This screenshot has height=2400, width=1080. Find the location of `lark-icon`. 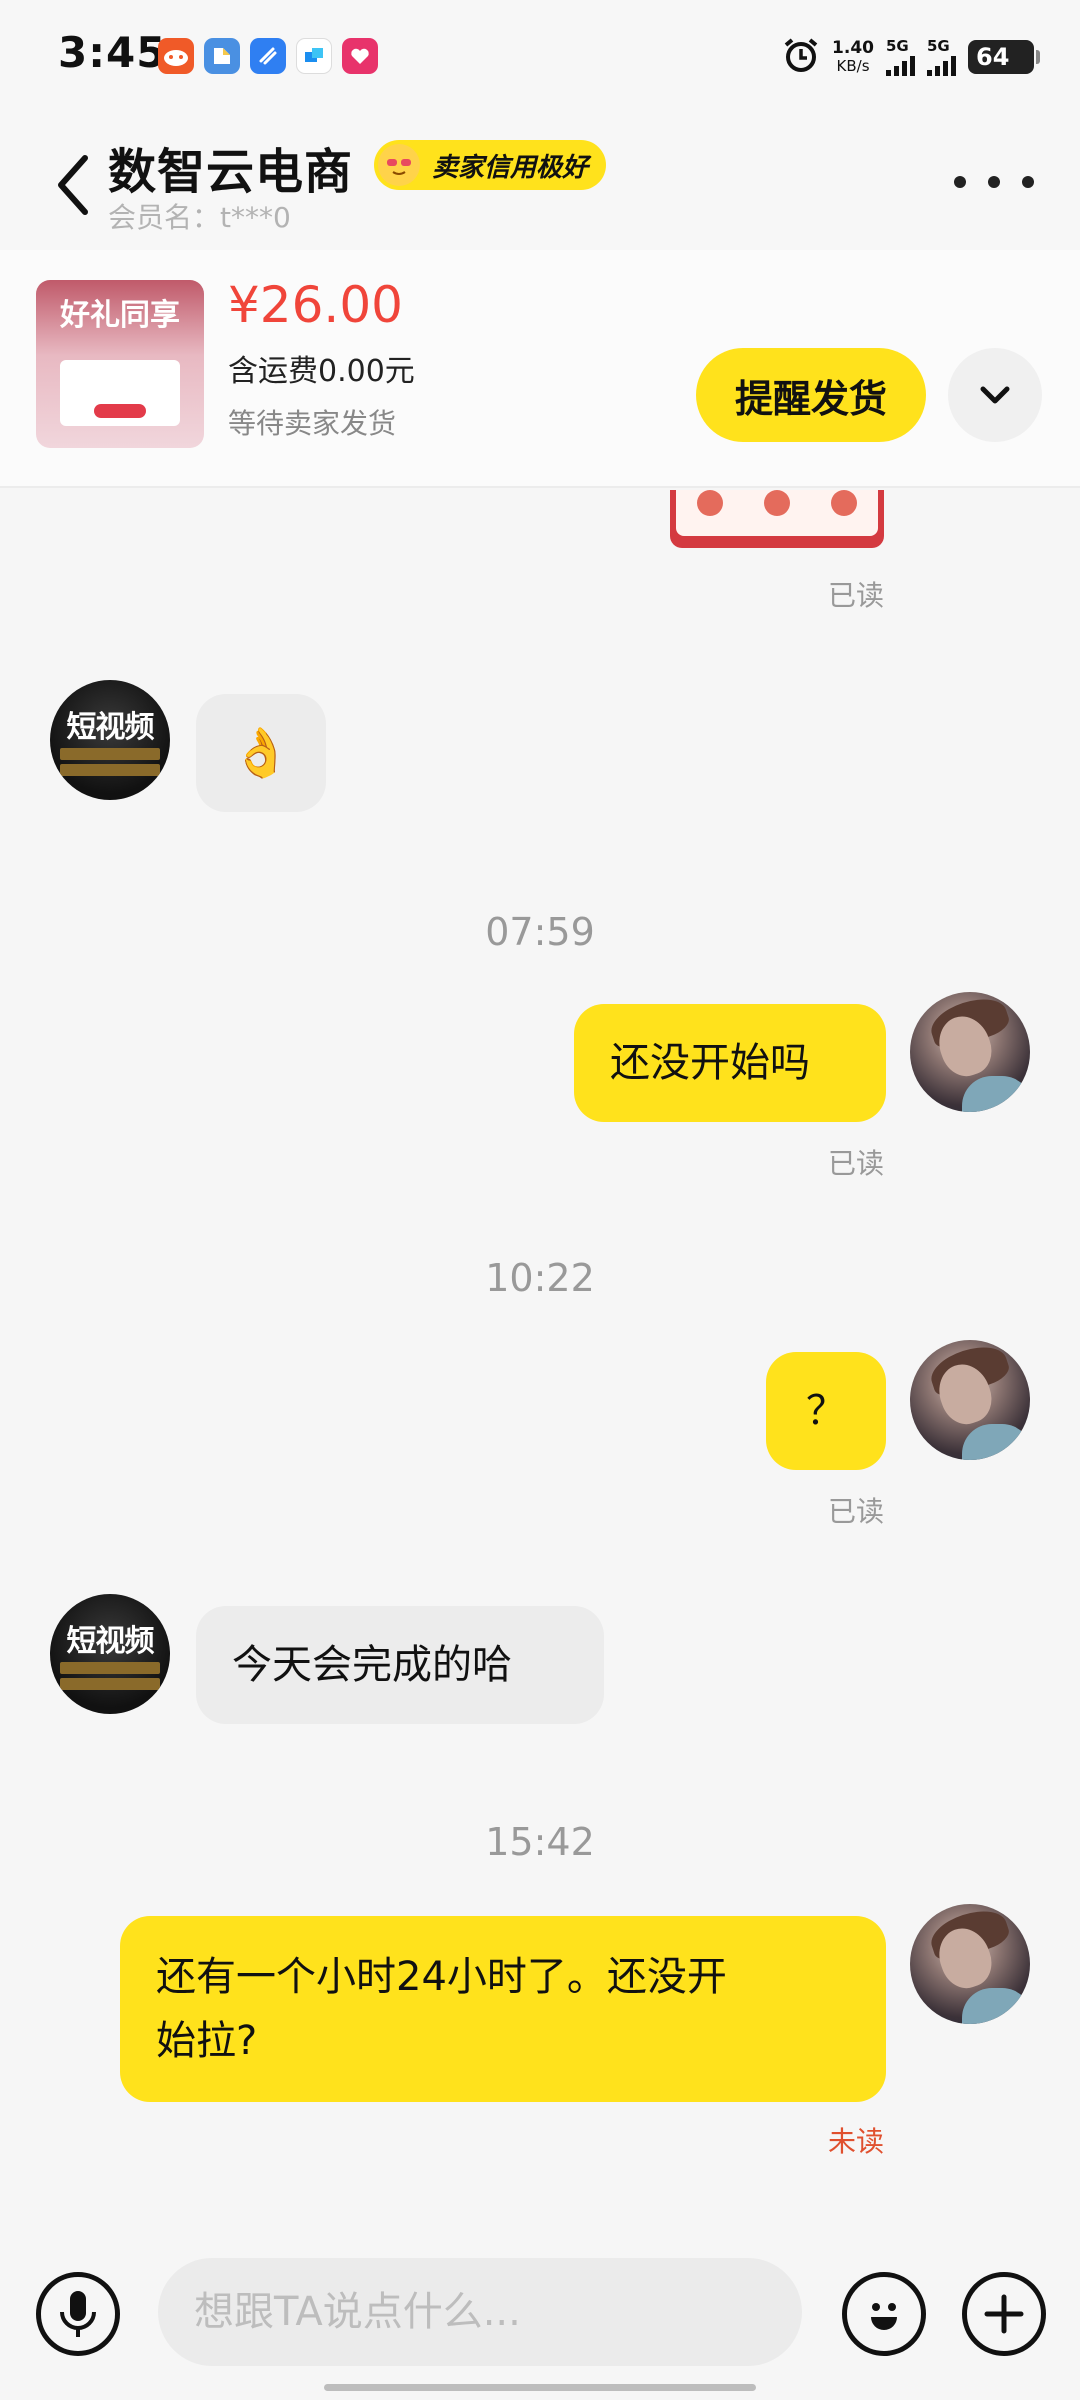

lark-icon is located at coordinates (314, 56).